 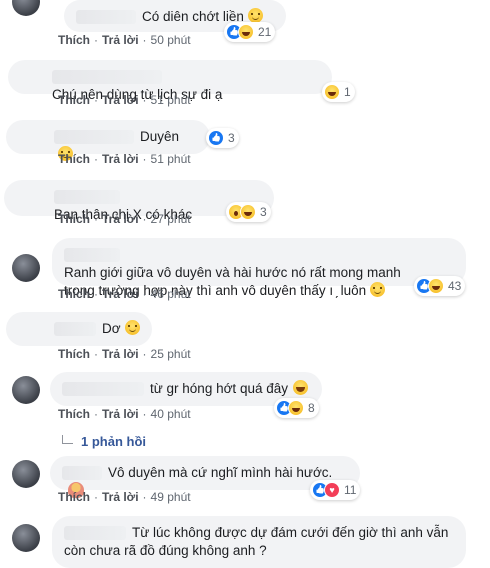 I want to click on reaction-summary: 8, so click(x=296, y=408).